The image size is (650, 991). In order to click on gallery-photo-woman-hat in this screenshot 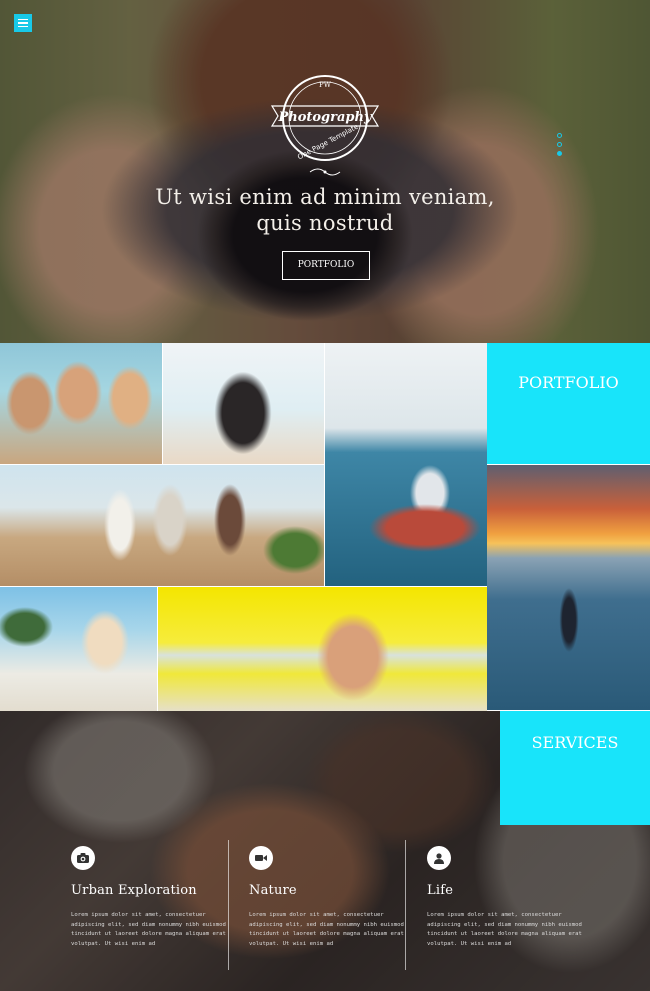, I will do `click(243, 403)`.